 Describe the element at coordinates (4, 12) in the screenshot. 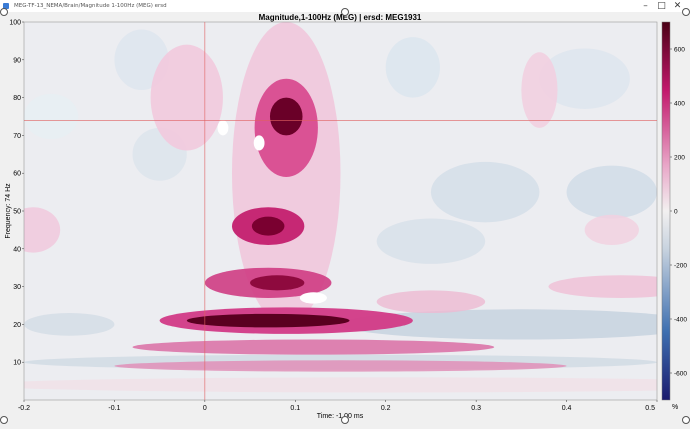

I see `resize-handle-top-left` at that location.